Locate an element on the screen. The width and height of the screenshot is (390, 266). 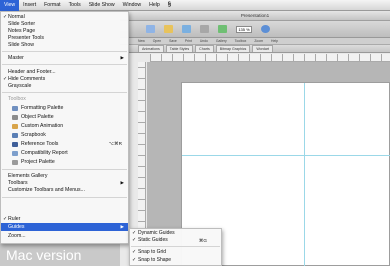
menu-item-reference-tools: Reference Tools ⌥⌘R is located at coordinates (64, 144).